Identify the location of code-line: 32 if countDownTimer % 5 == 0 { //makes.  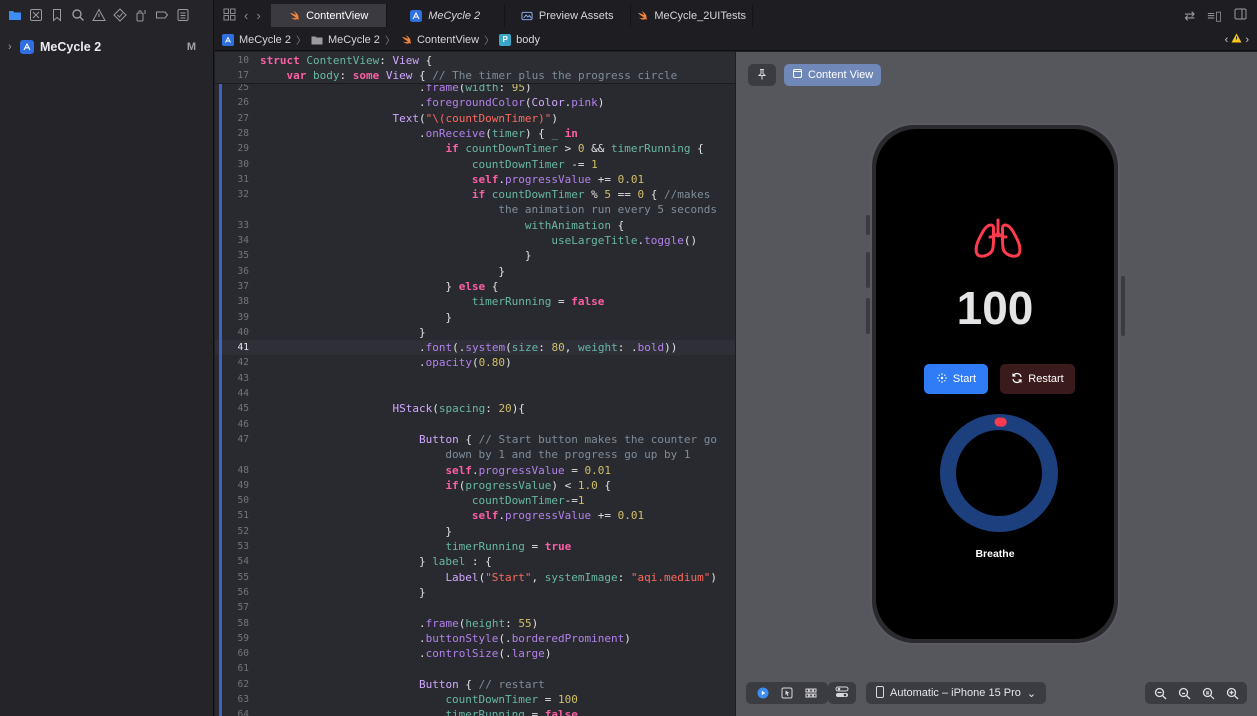
(475, 194).